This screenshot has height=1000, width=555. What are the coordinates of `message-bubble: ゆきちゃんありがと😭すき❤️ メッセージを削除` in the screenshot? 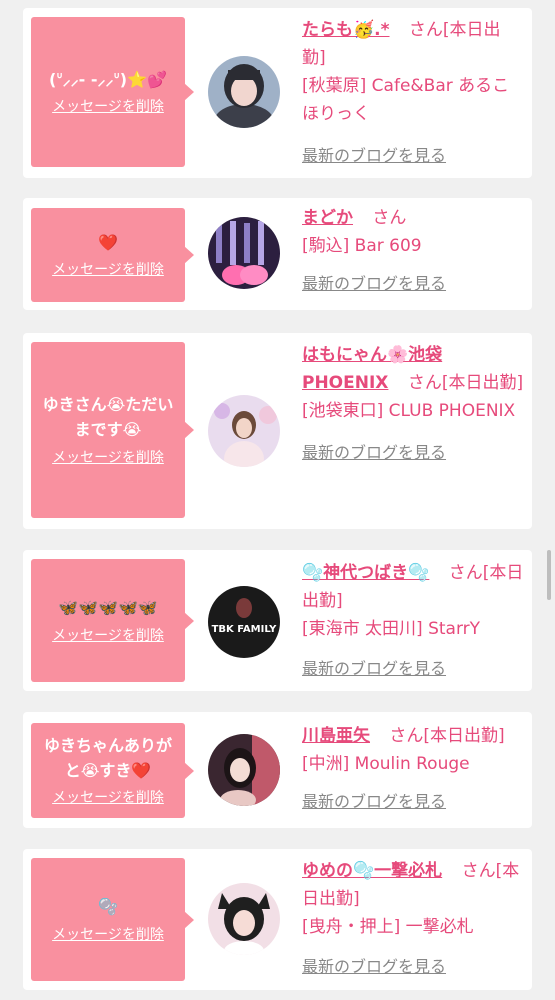 It's located at (112, 770).